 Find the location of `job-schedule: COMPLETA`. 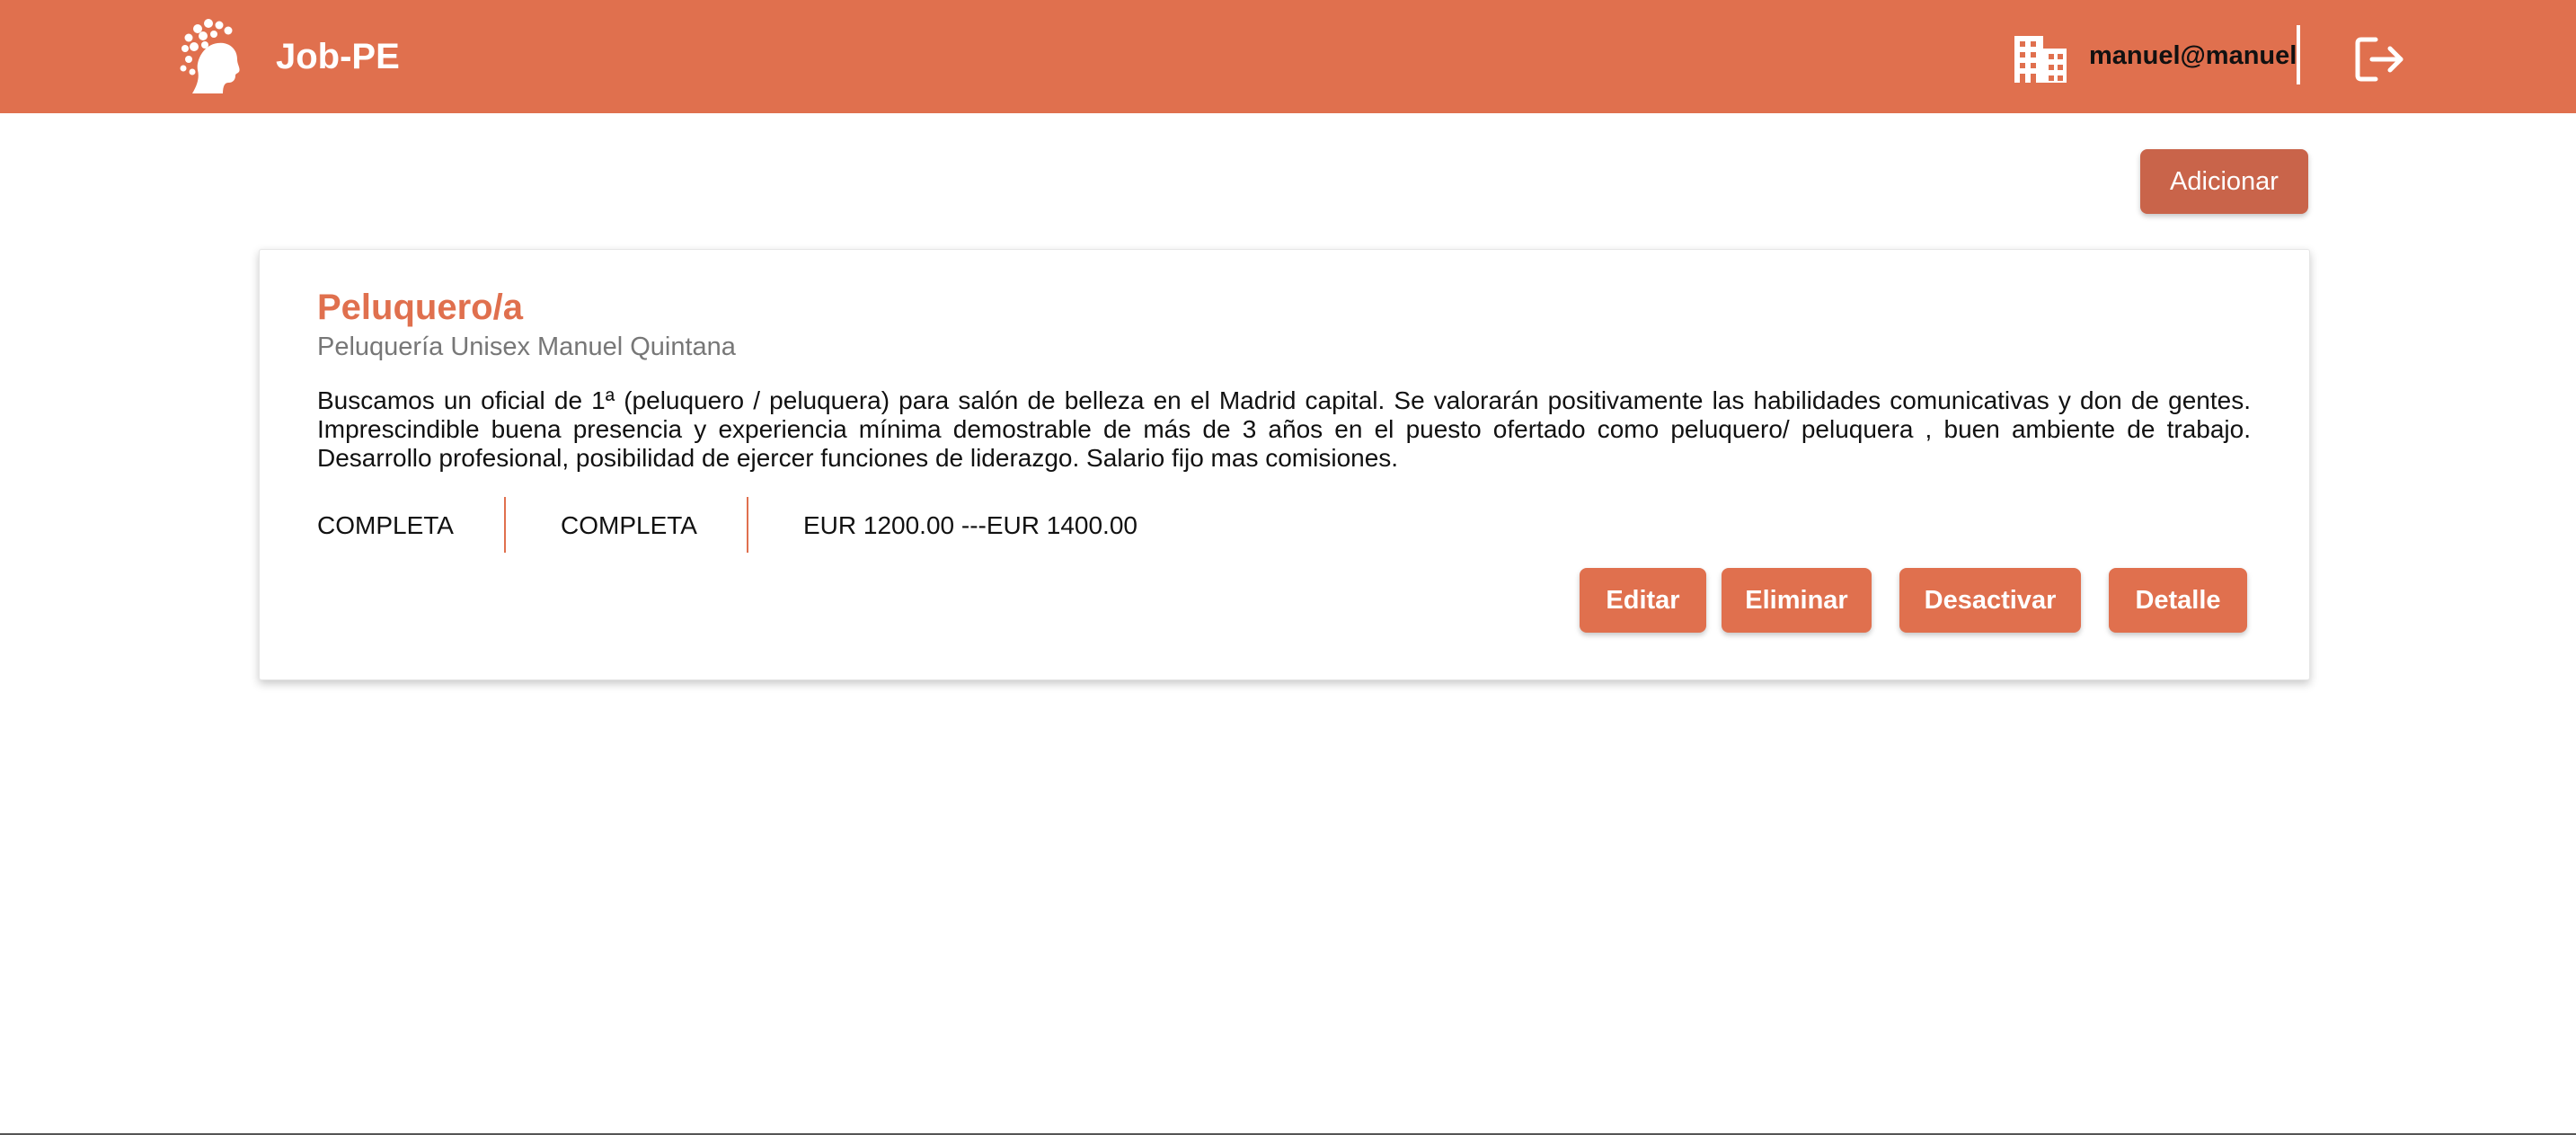

job-schedule: COMPLETA is located at coordinates (386, 525).